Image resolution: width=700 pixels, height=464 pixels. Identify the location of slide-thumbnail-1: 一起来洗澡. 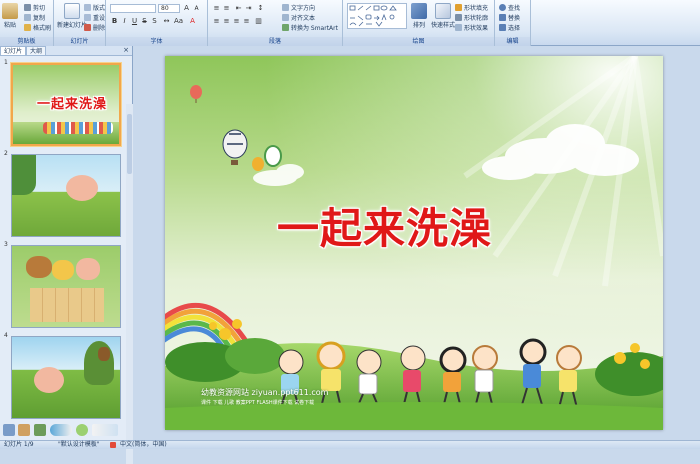
(66, 104).